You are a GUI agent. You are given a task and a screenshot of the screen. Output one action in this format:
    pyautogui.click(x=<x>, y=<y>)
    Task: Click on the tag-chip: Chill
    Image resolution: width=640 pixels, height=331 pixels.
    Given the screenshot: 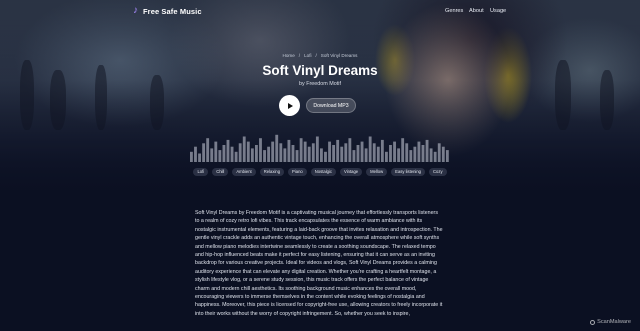 What is the action you would take?
    pyautogui.click(x=220, y=172)
    